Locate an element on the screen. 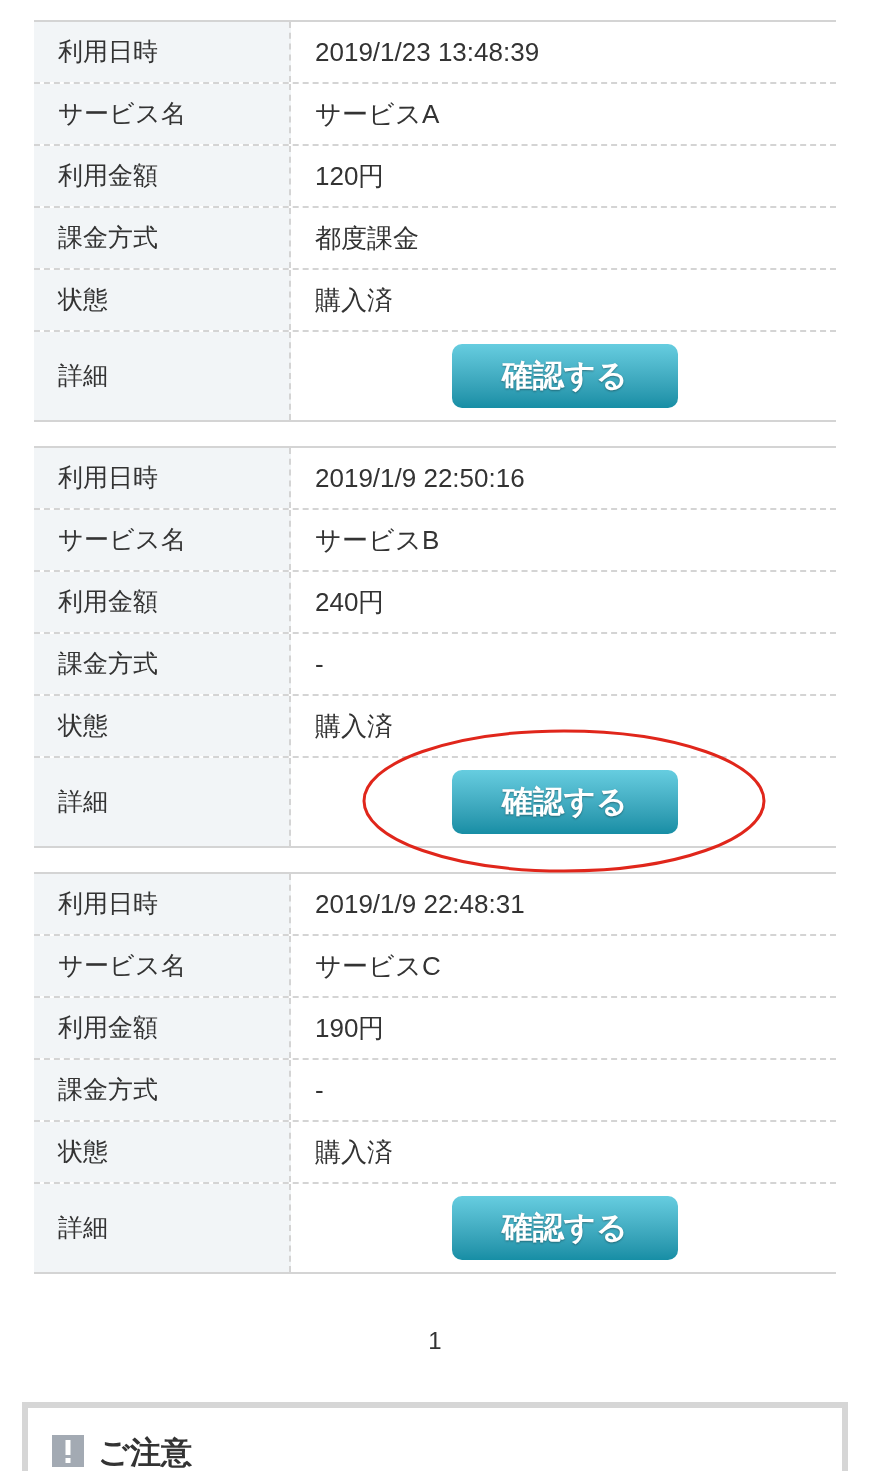  field-value: 240円 is located at coordinates (350, 602).